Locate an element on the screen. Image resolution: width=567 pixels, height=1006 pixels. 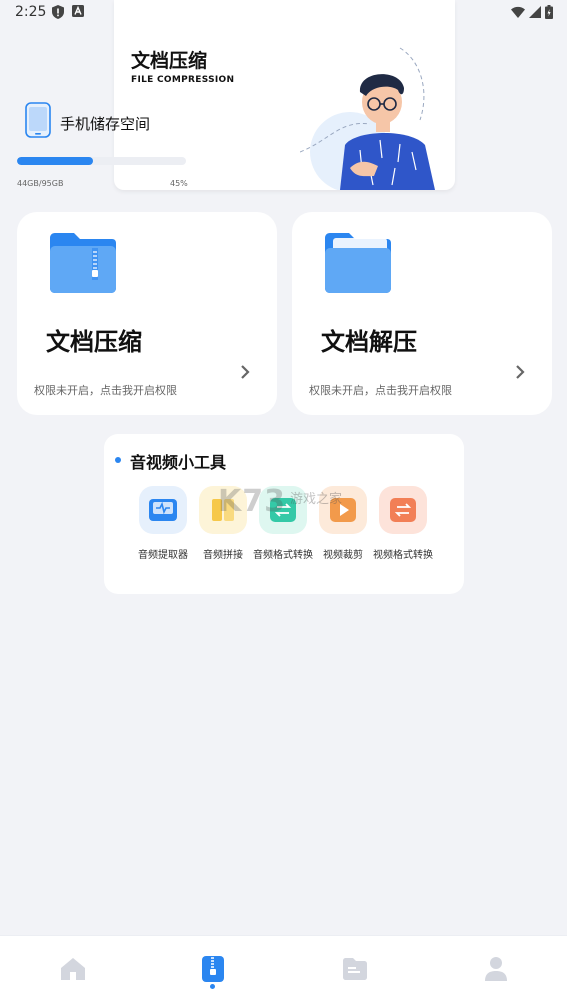
signal-icon is located at coordinates (535, 12).